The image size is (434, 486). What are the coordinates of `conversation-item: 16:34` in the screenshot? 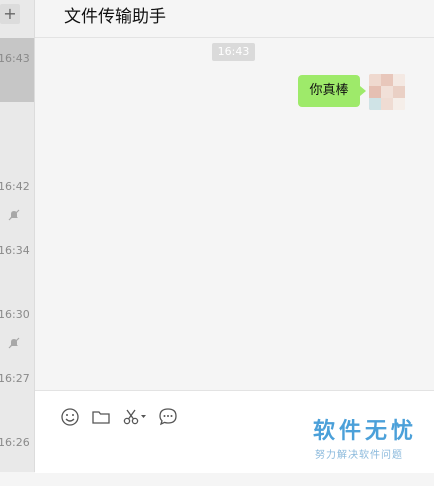 It's located at (17, 262).